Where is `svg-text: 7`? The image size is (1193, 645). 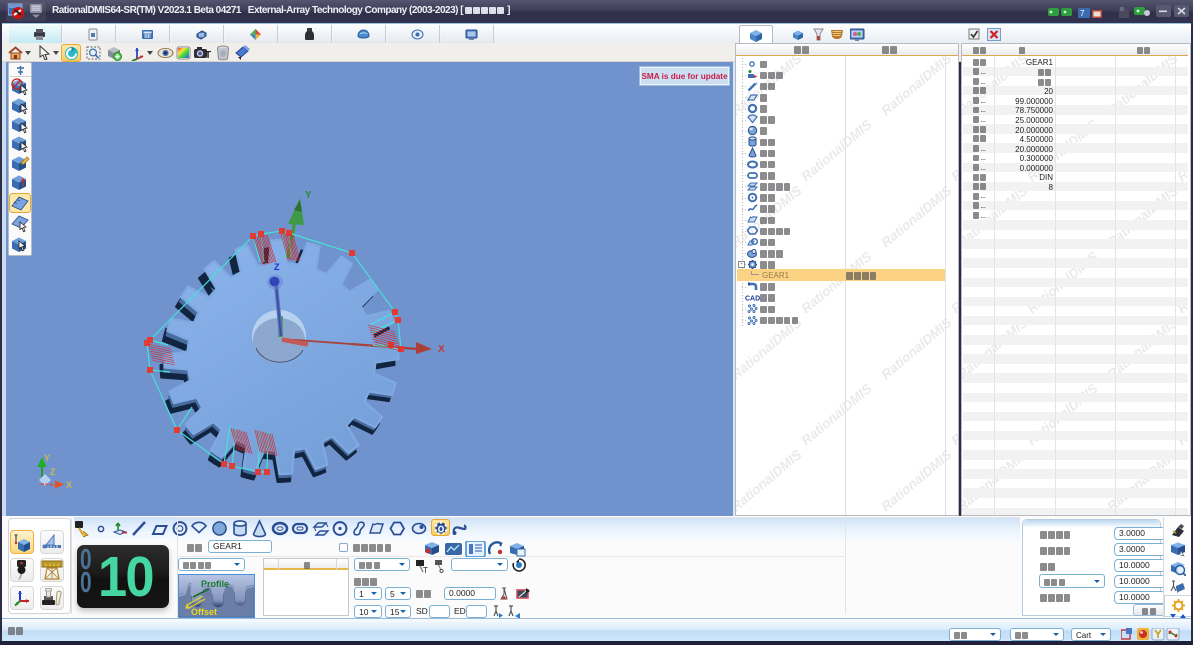
svg-text: 7 is located at coordinates (1082, 13).